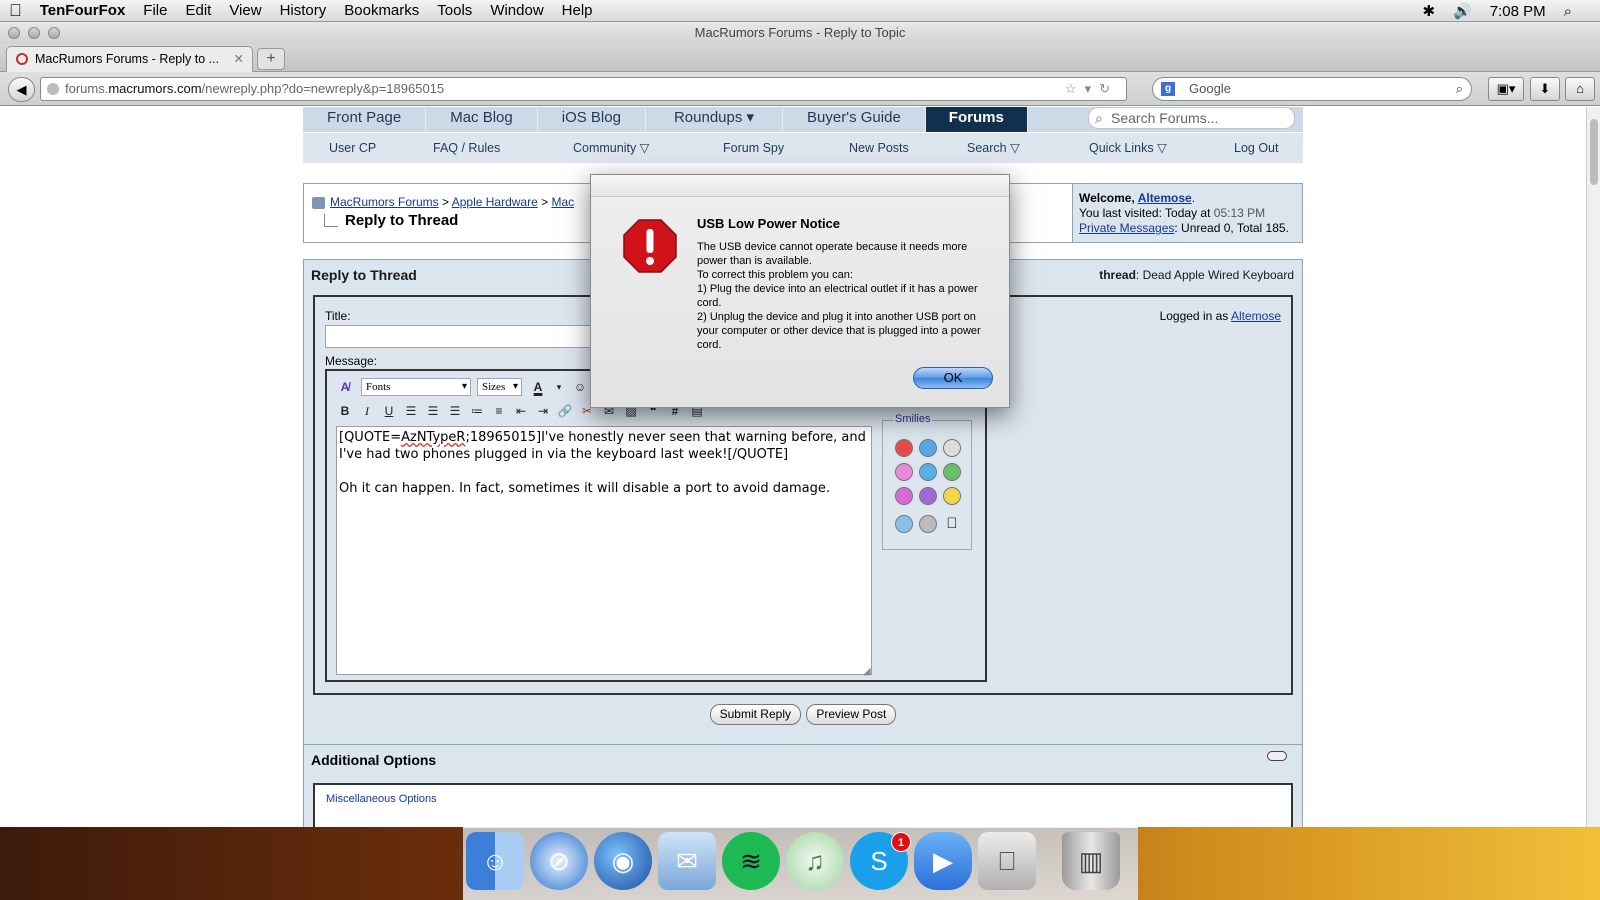  Describe the element at coordinates (454, 11) in the screenshot. I see `menu-tools: Tools` at that location.